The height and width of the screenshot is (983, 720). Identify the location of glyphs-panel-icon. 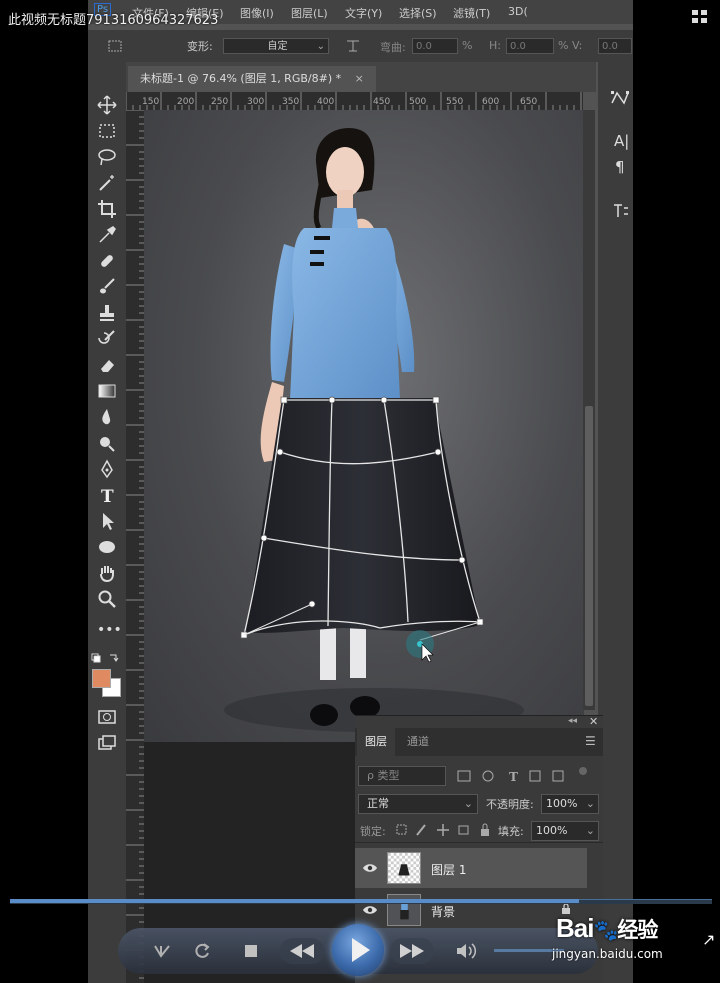
(620, 211).